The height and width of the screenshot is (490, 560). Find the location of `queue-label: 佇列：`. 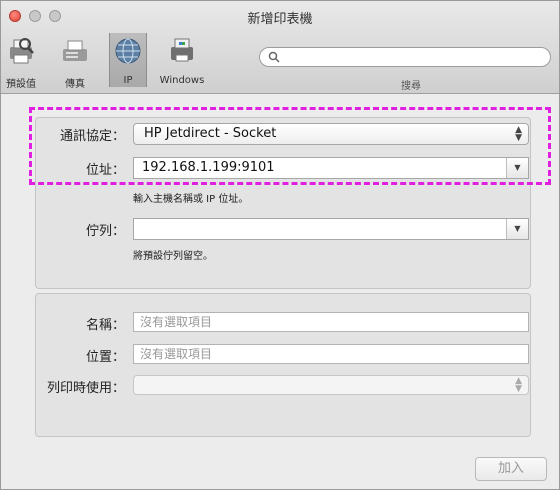

queue-label: 佇列： is located at coordinates (105, 231).